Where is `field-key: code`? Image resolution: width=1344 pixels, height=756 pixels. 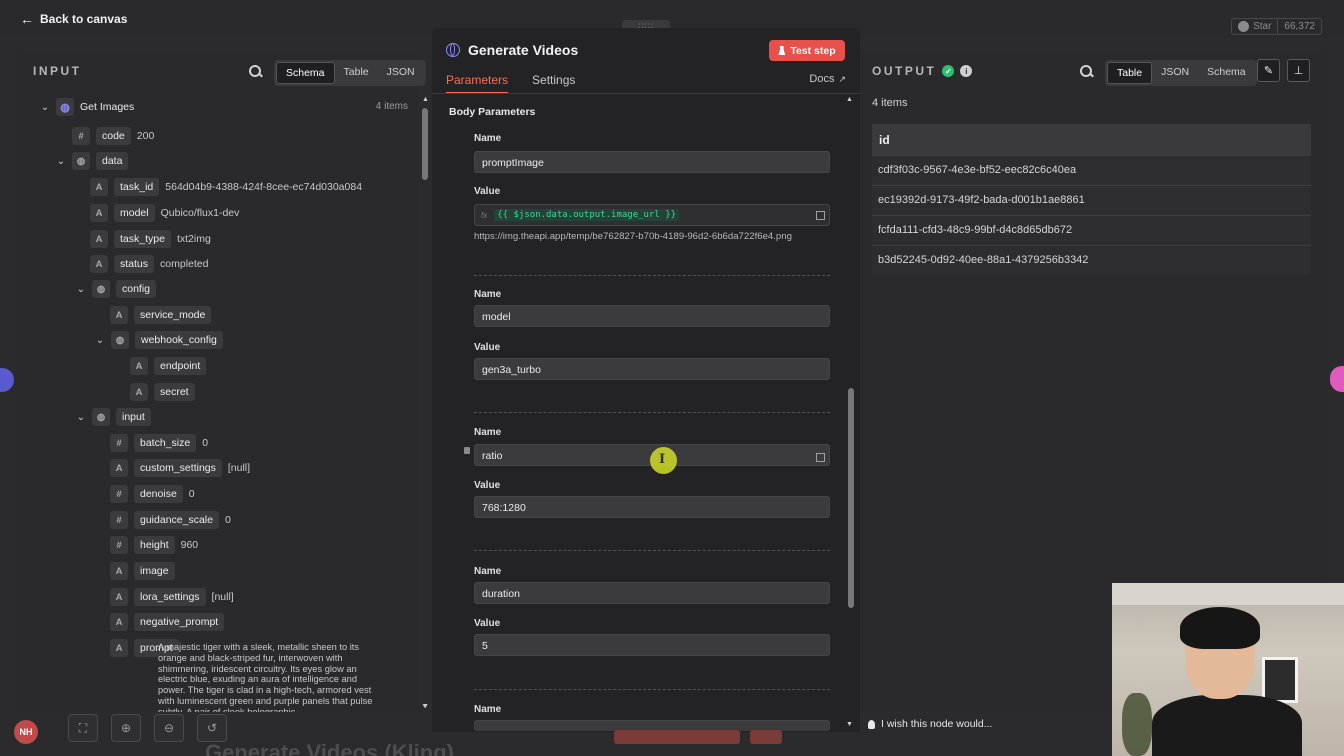
field-key: code is located at coordinates (113, 136).